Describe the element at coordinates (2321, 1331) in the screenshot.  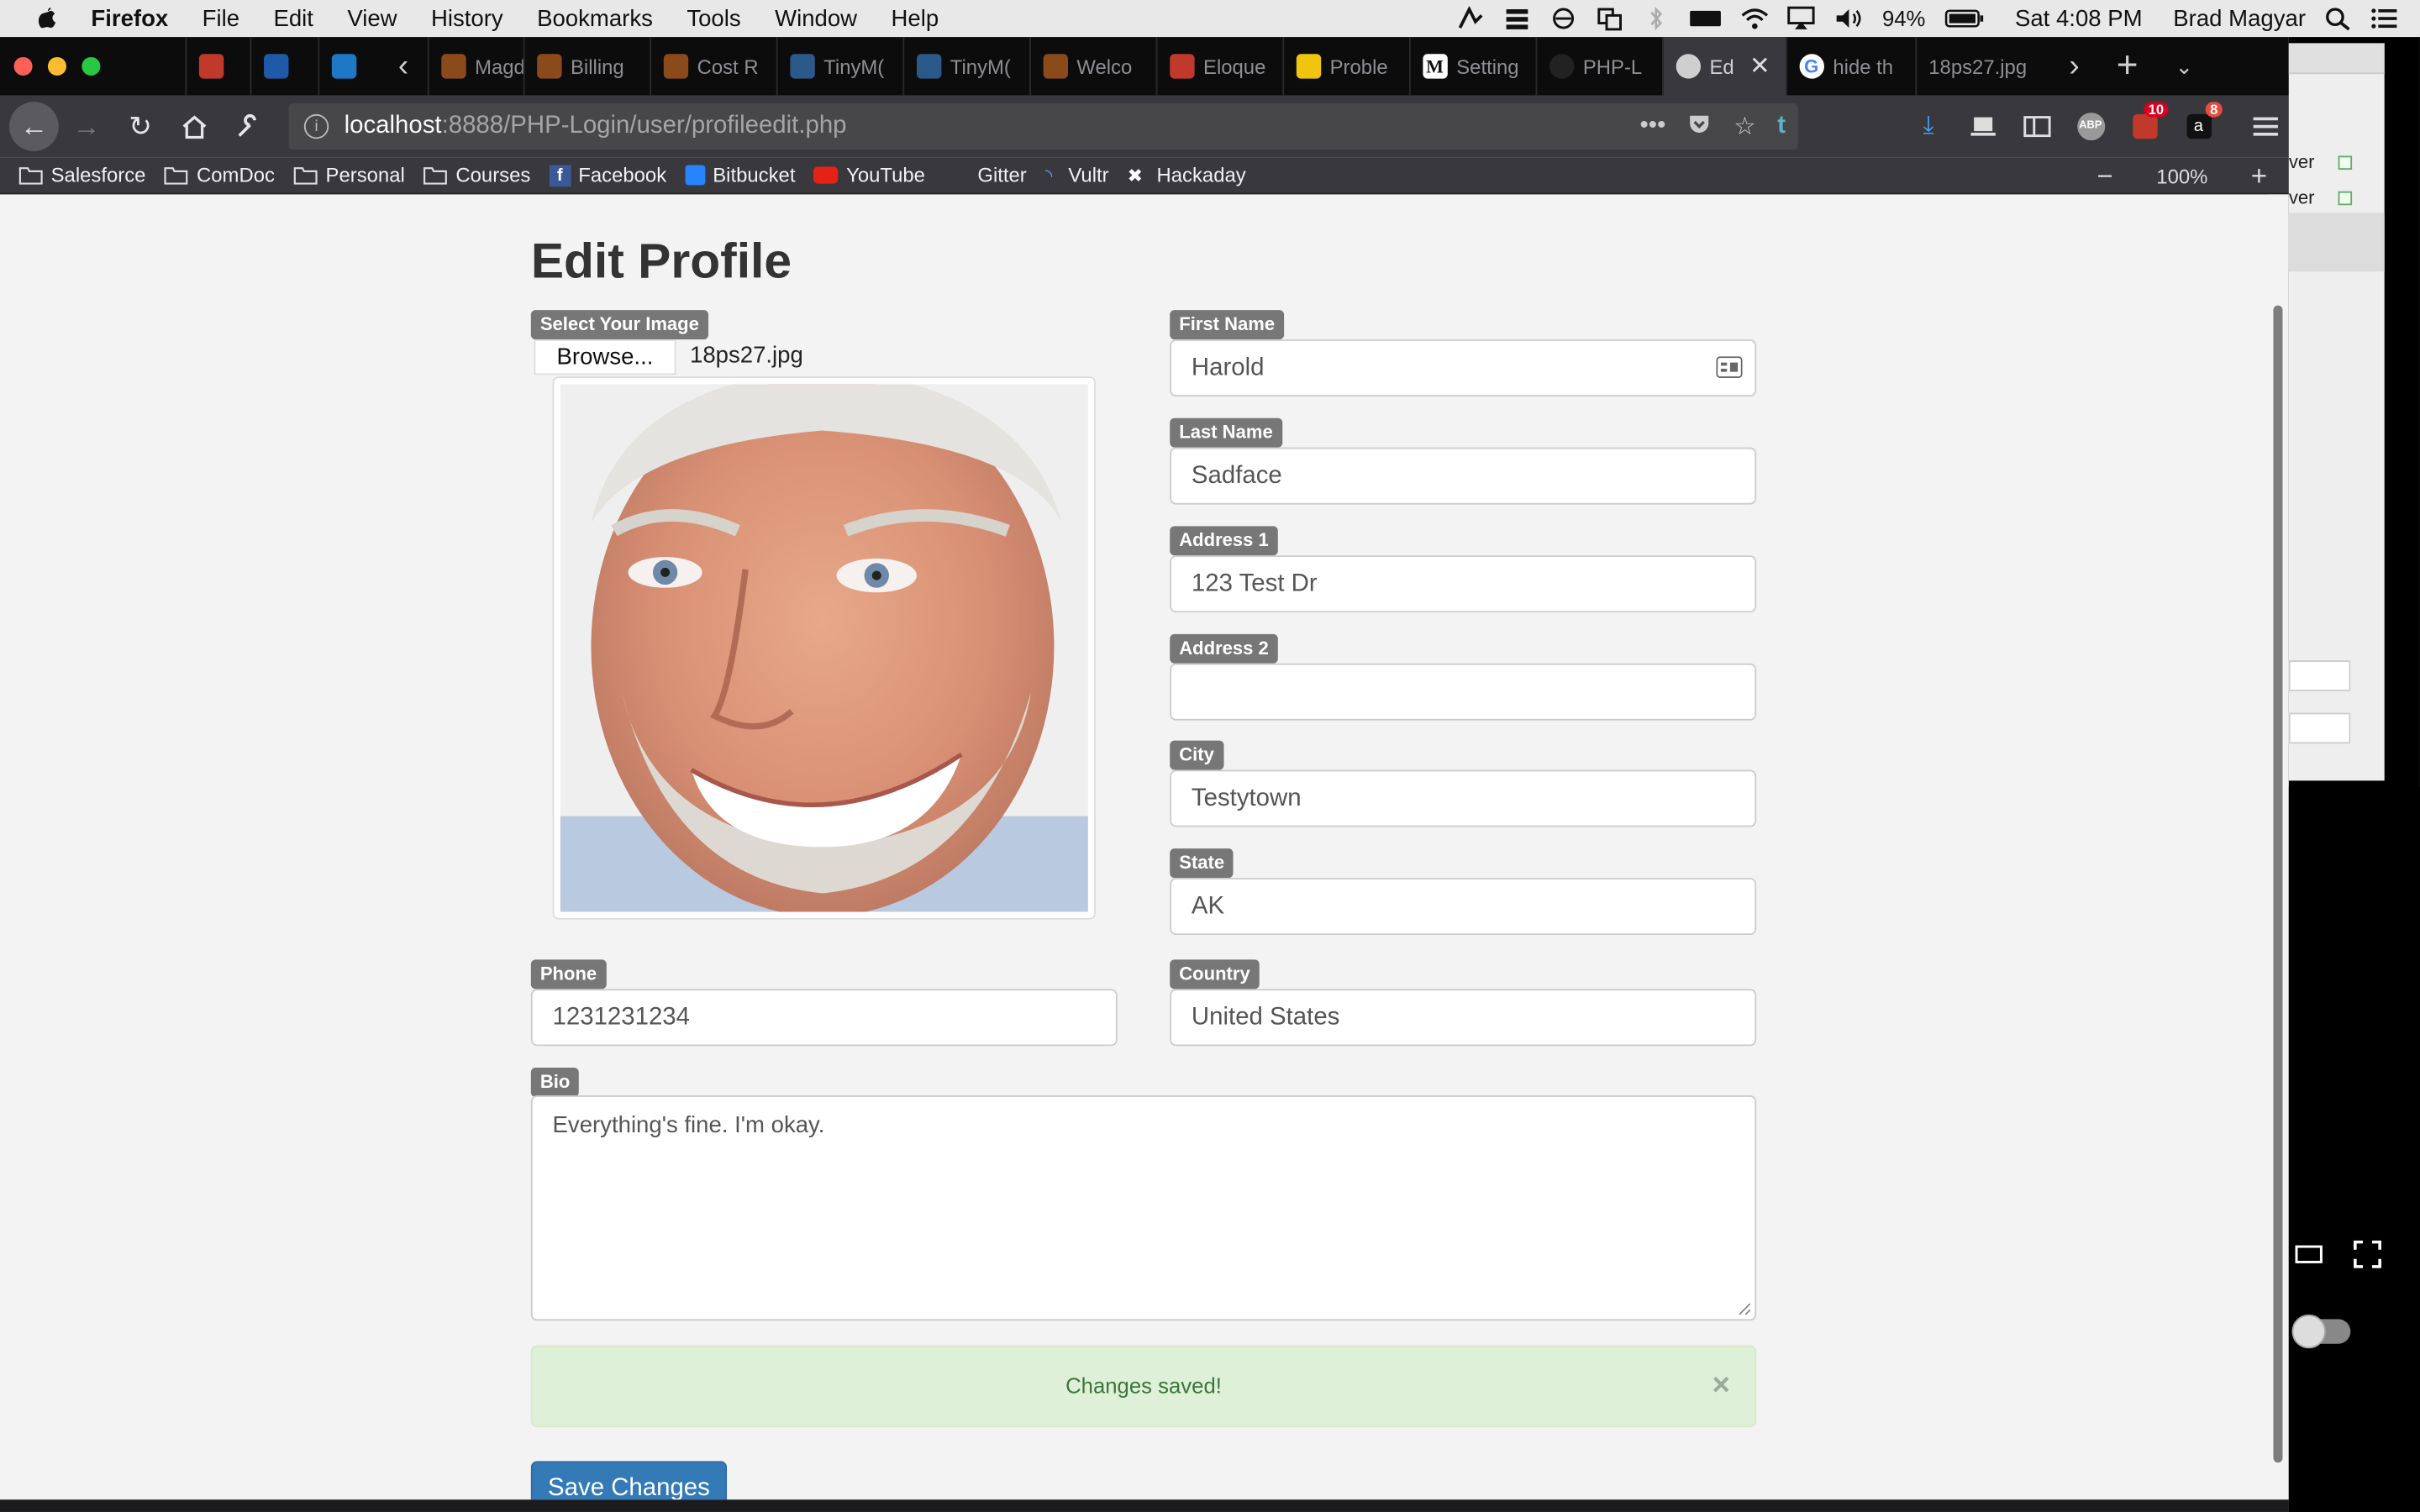
I see `autoplay-toggle` at that location.